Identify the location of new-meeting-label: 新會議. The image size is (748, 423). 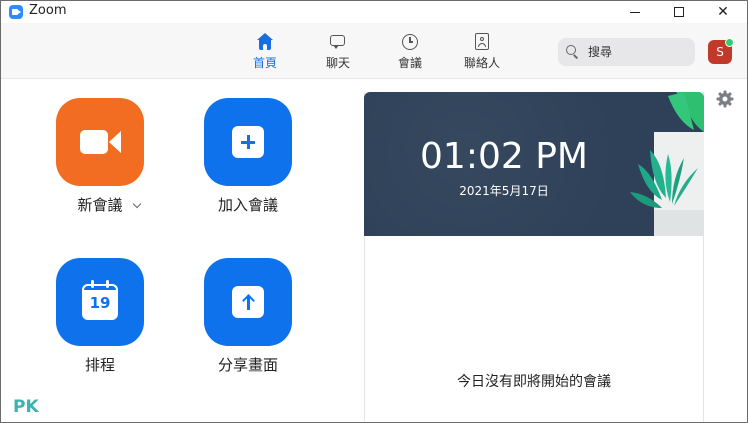
(100, 205).